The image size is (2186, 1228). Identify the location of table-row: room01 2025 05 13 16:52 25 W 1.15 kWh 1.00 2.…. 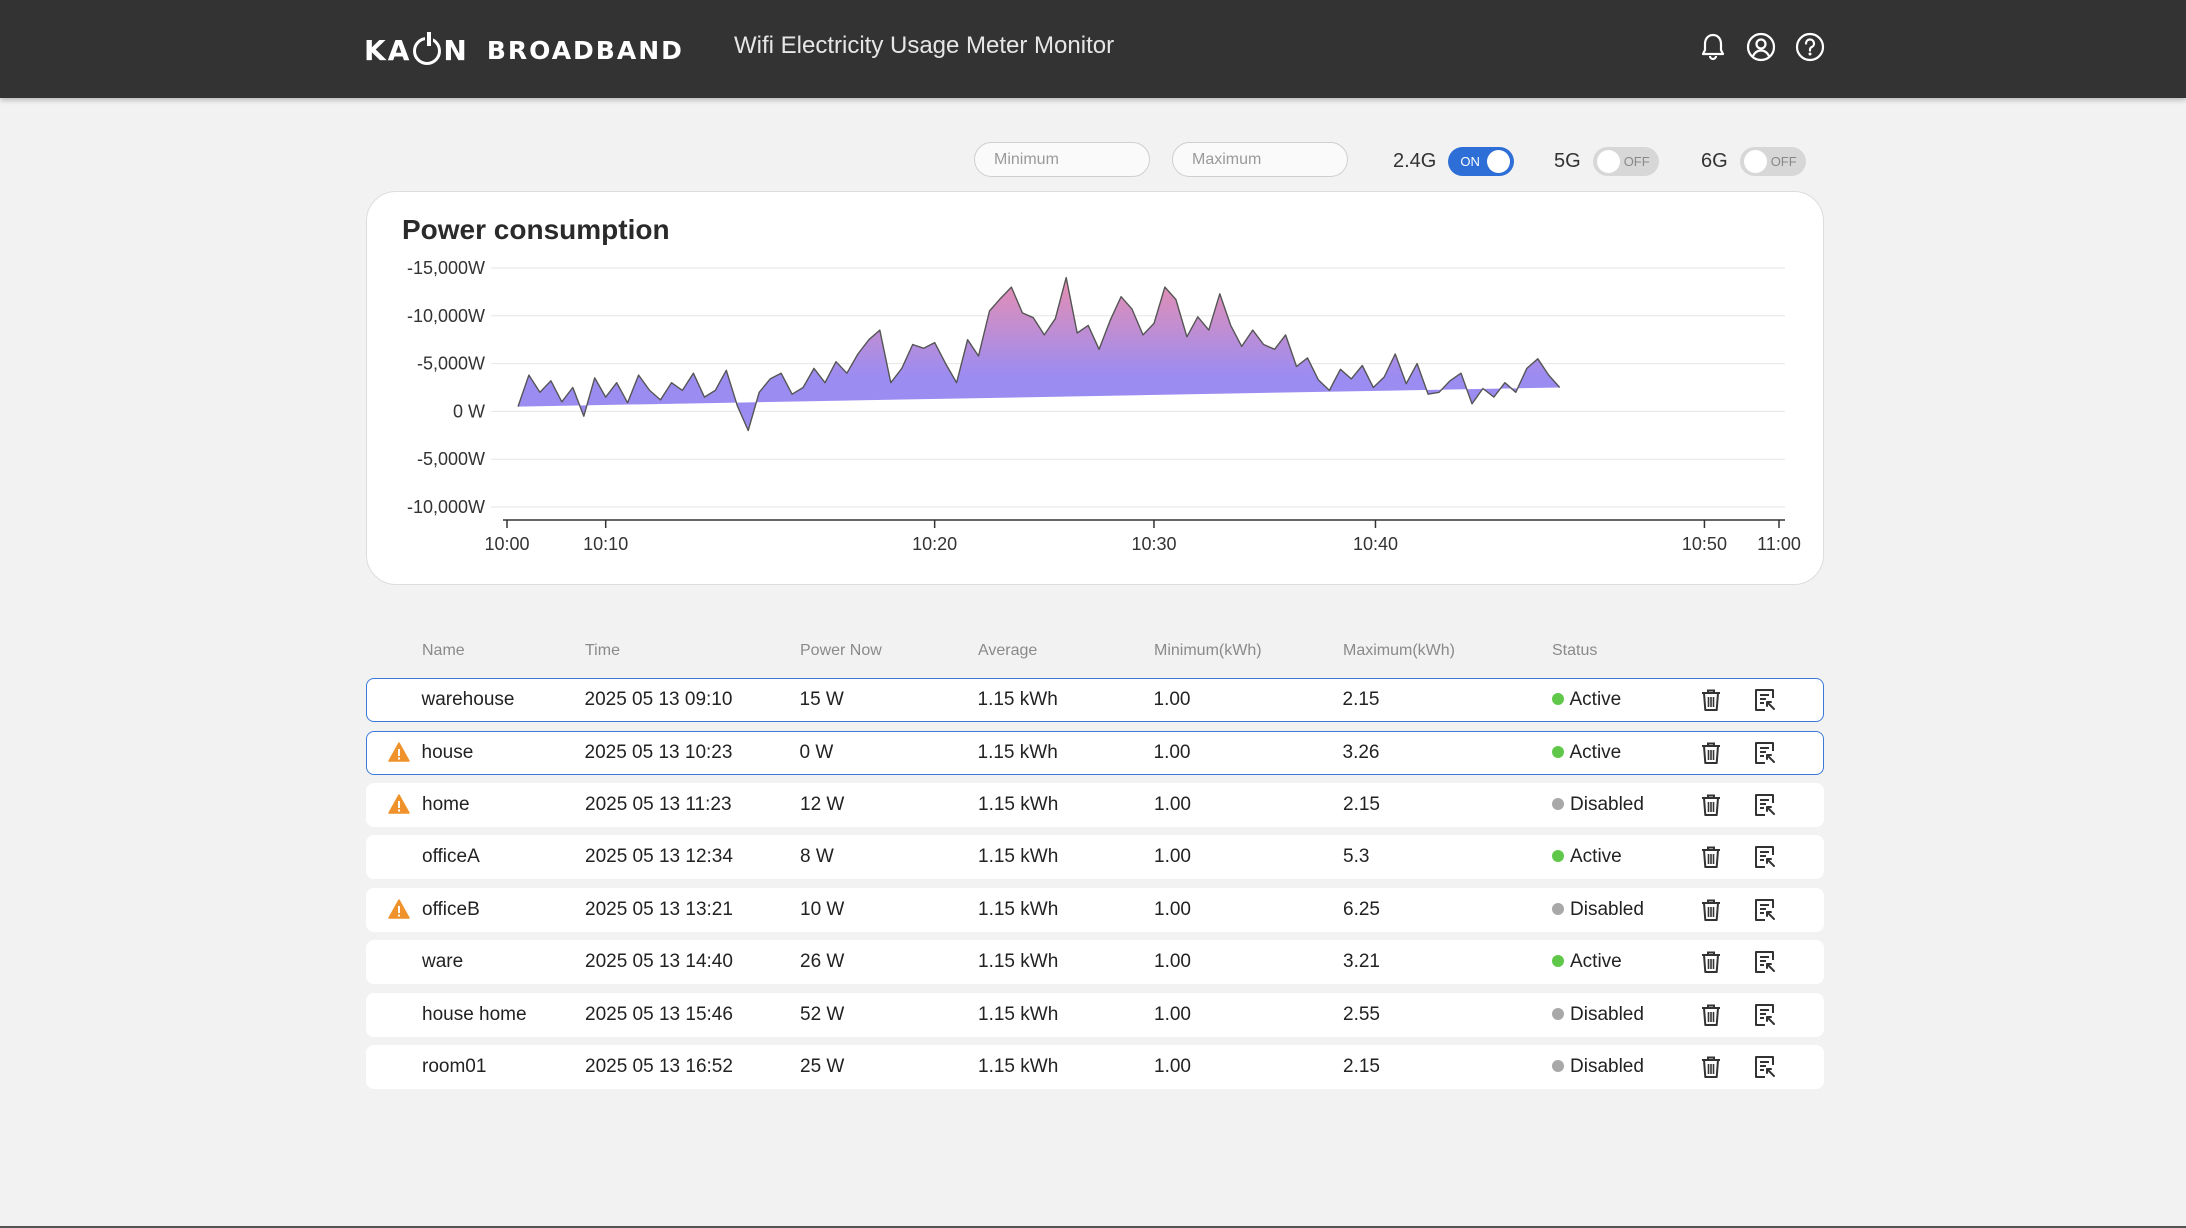
(1095, 1067).